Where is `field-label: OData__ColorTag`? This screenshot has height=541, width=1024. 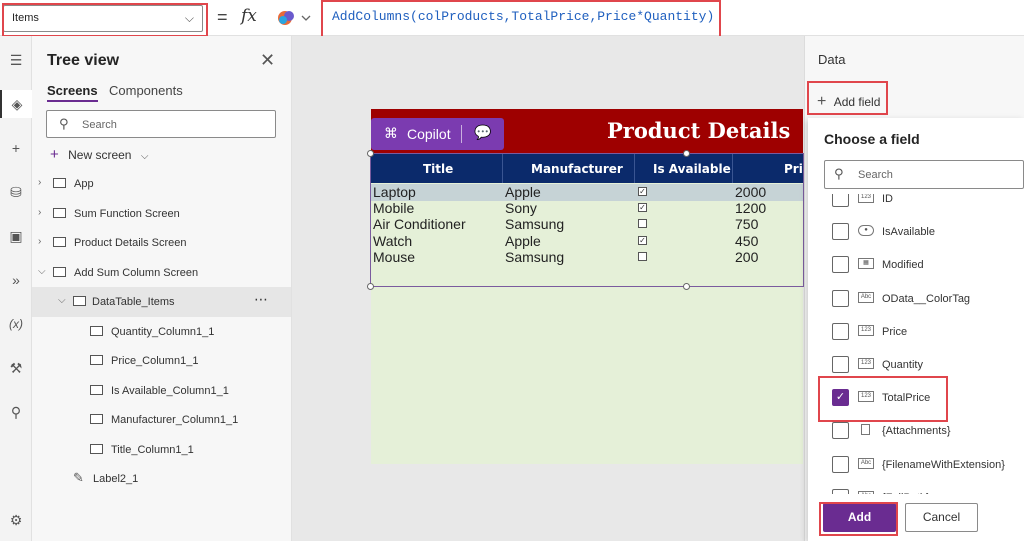 field-label: OData__ColorTag is located at coordinates (926, 299).